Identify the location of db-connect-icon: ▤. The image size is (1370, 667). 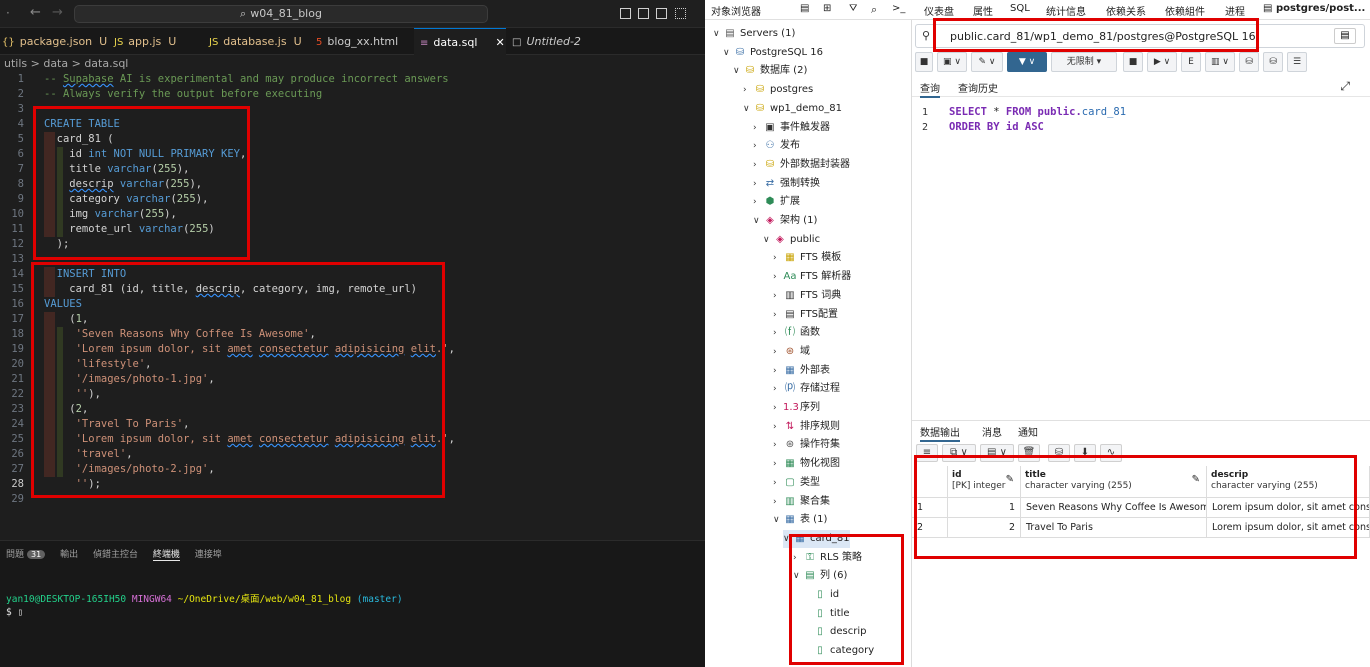
(1345, 36).